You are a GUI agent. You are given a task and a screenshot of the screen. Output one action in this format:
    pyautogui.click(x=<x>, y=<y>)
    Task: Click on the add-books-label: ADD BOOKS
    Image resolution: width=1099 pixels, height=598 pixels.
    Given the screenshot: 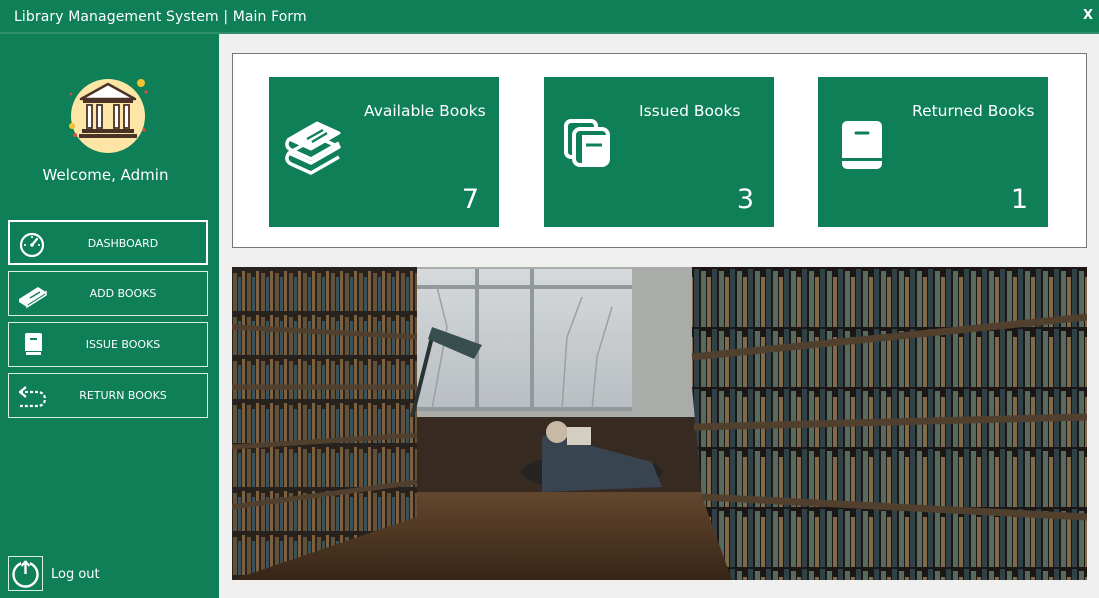 What is the action you would take?
    pyautogui.click(x=123, y=293)
    